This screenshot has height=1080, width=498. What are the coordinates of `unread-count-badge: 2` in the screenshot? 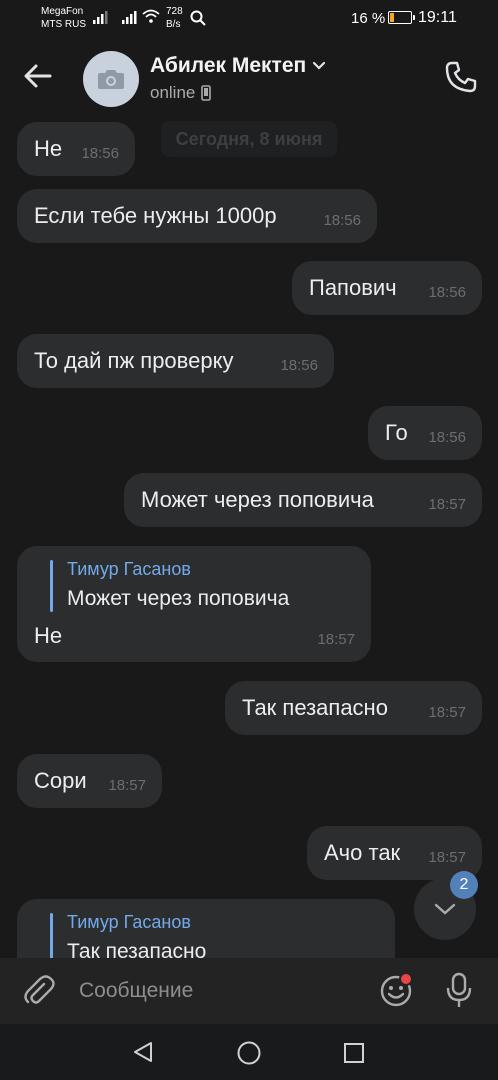 It's located at (464, 885).